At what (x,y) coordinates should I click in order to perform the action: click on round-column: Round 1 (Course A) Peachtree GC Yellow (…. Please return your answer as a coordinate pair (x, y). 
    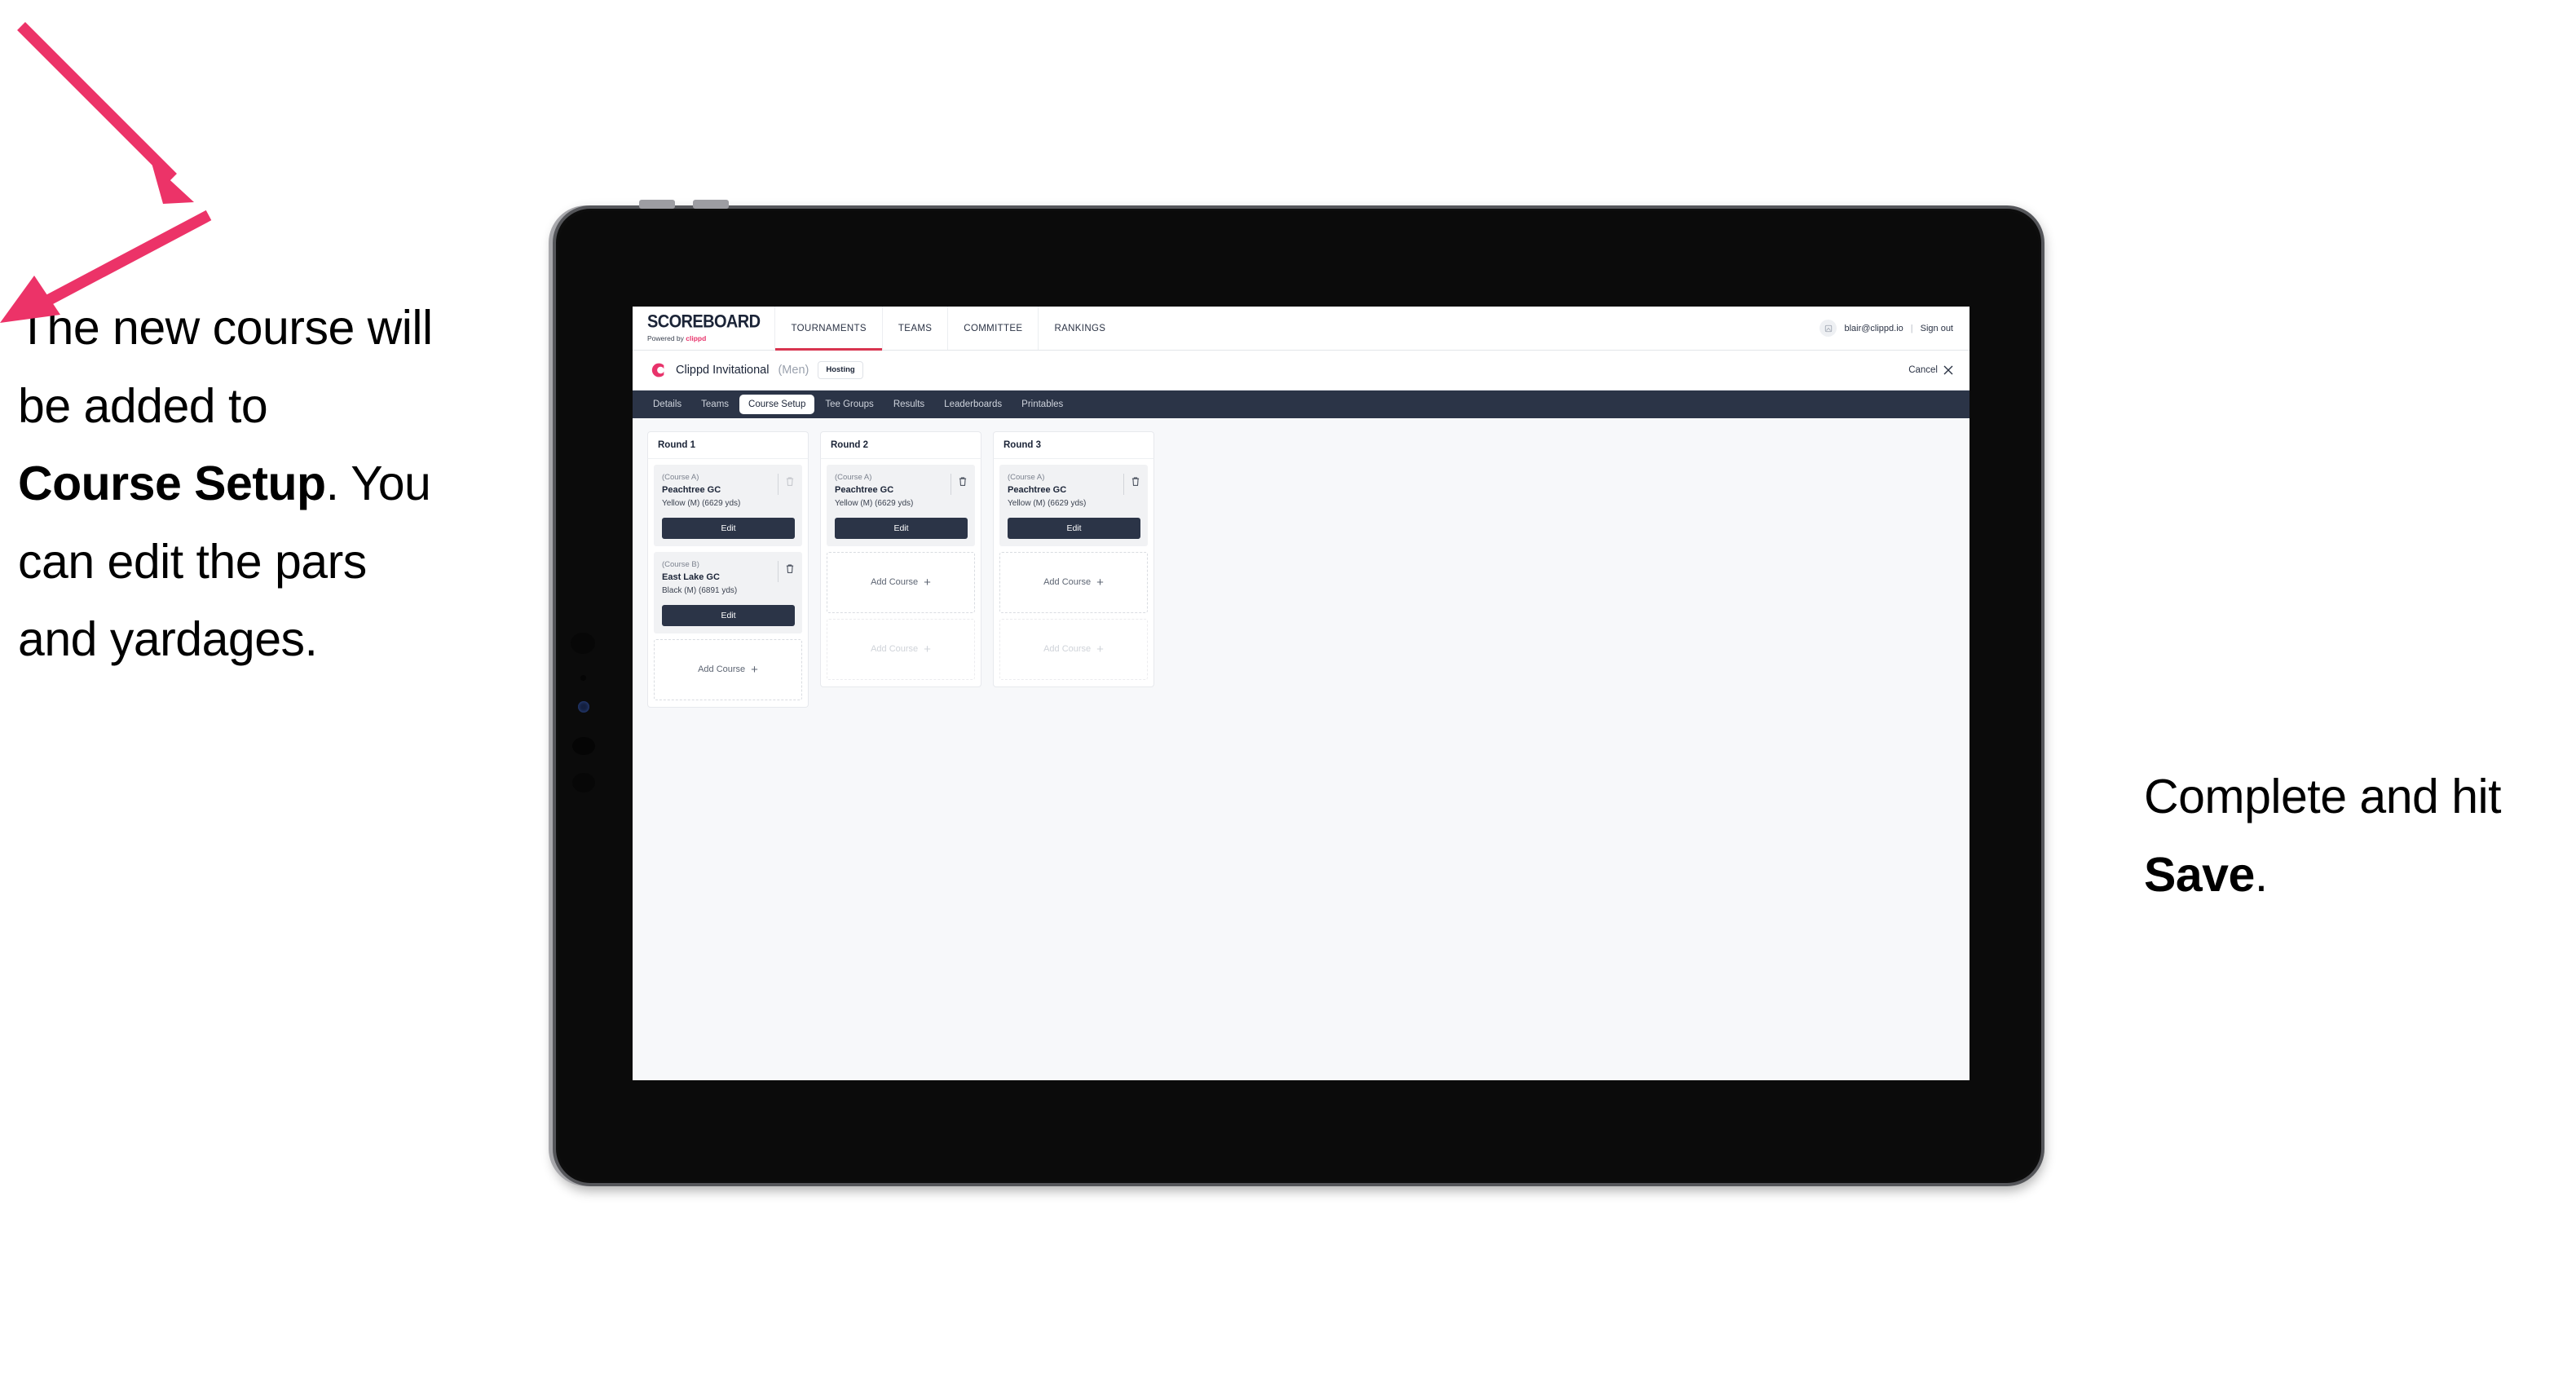
    Looking at the image, I should click on (728, 570).